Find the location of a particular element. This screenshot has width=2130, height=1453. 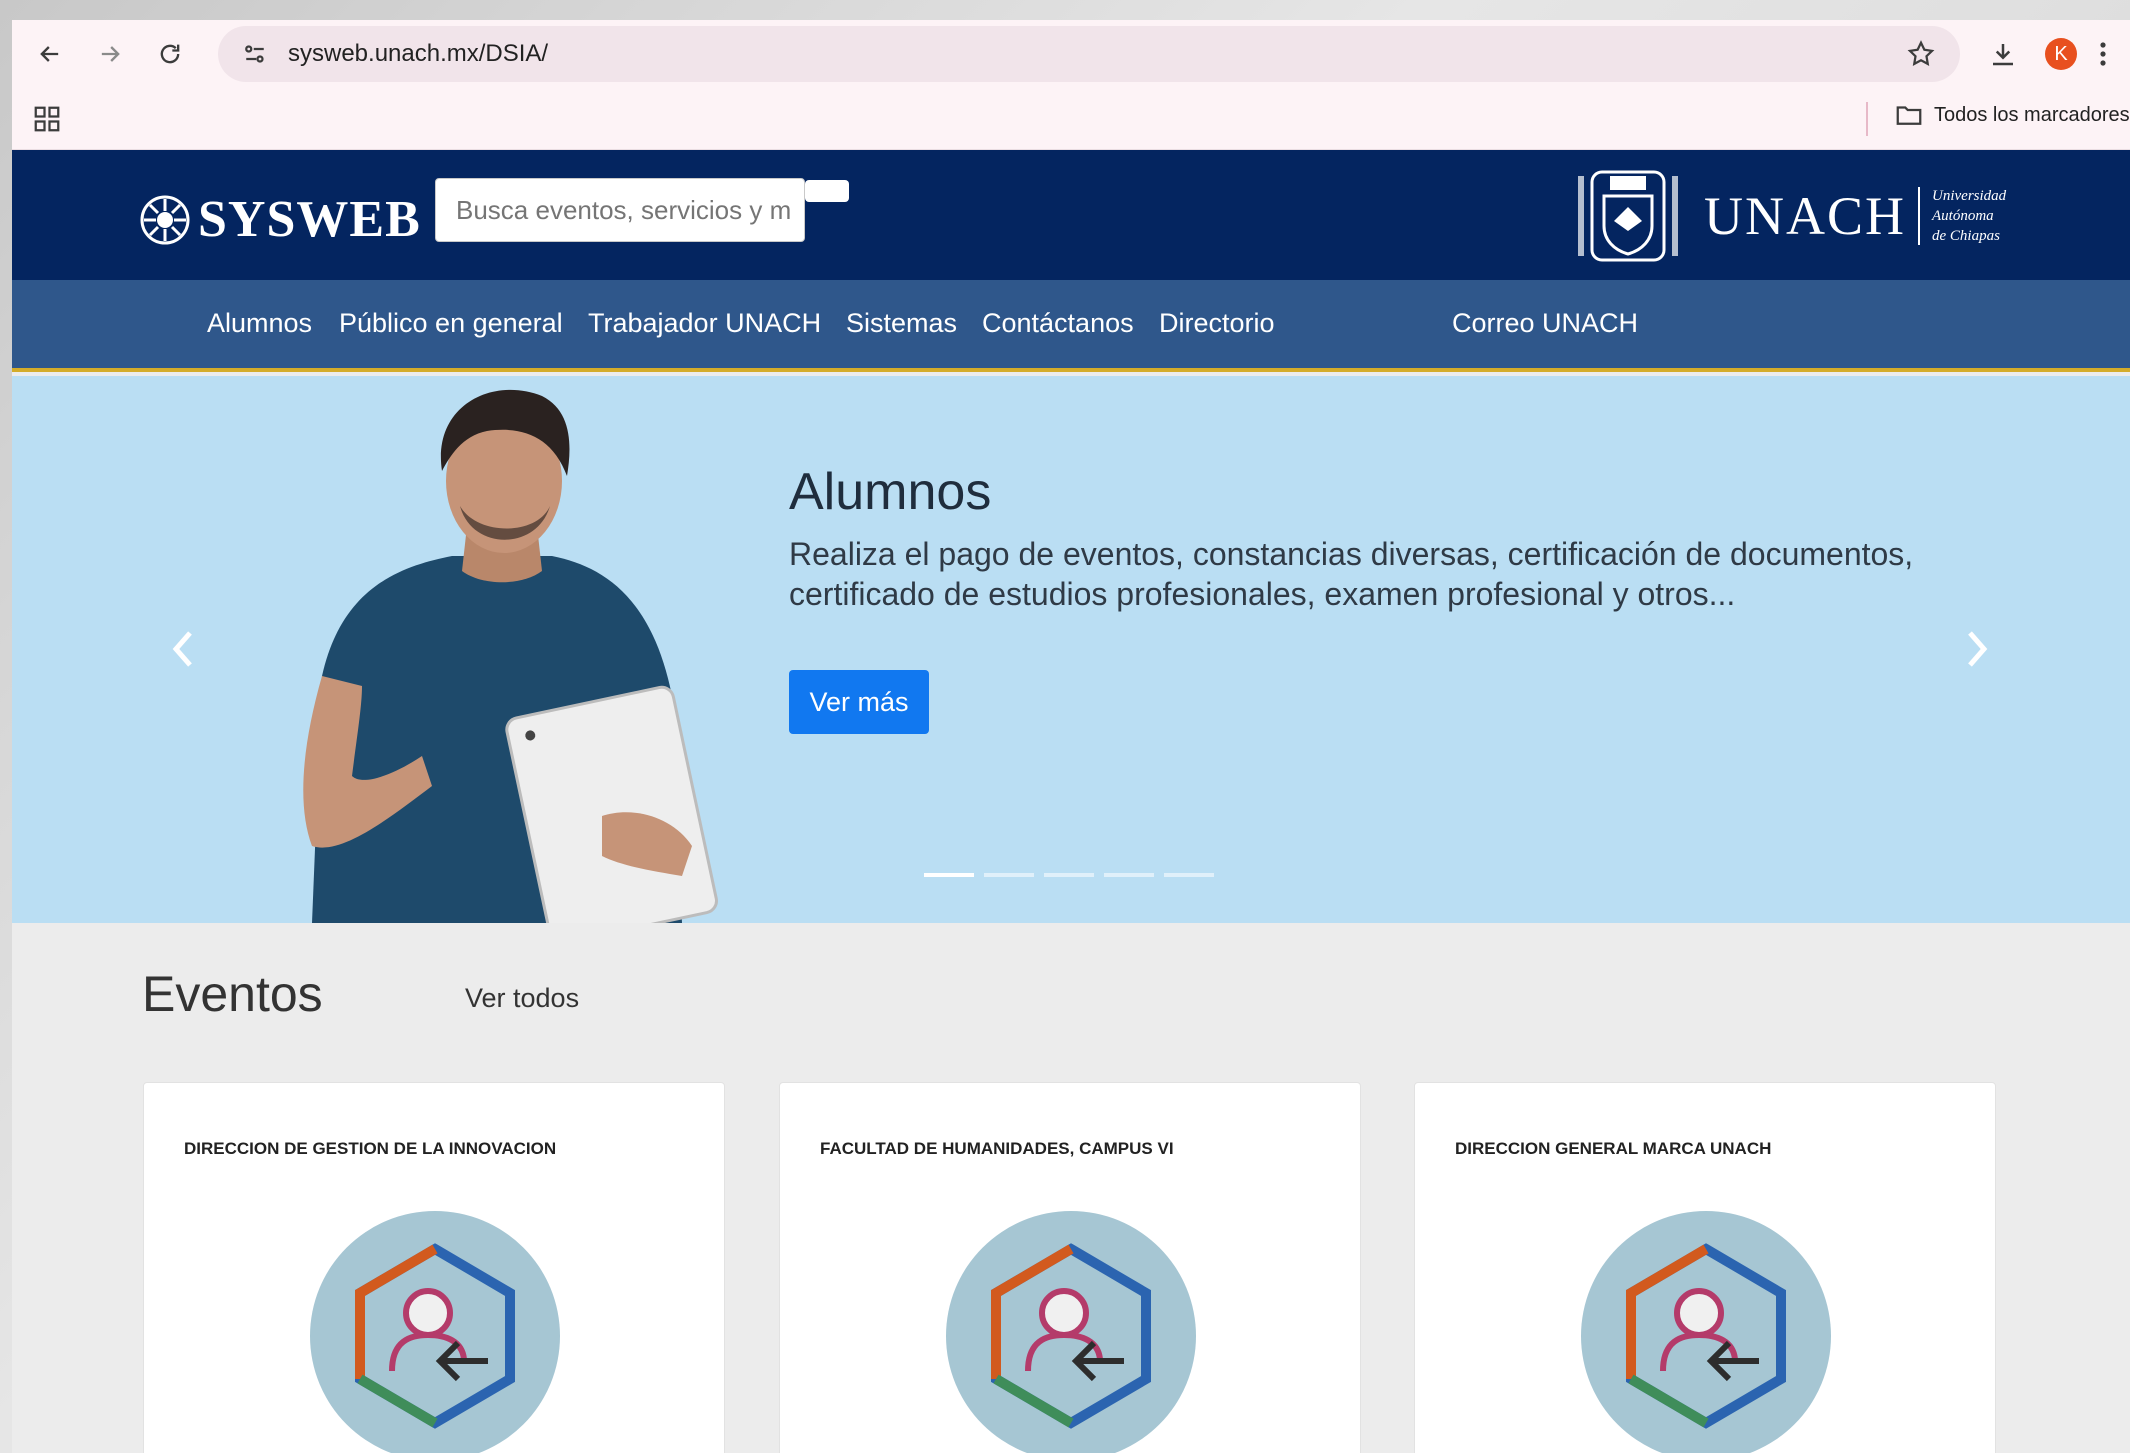

nav-item-alumnos: Alumnos is located at coordinates (259, 323).